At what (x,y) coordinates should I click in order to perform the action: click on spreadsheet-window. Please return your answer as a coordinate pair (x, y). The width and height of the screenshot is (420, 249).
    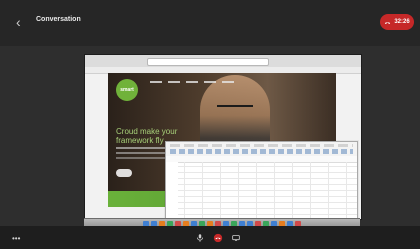
    Looking at the image, I should click on (261, 181).